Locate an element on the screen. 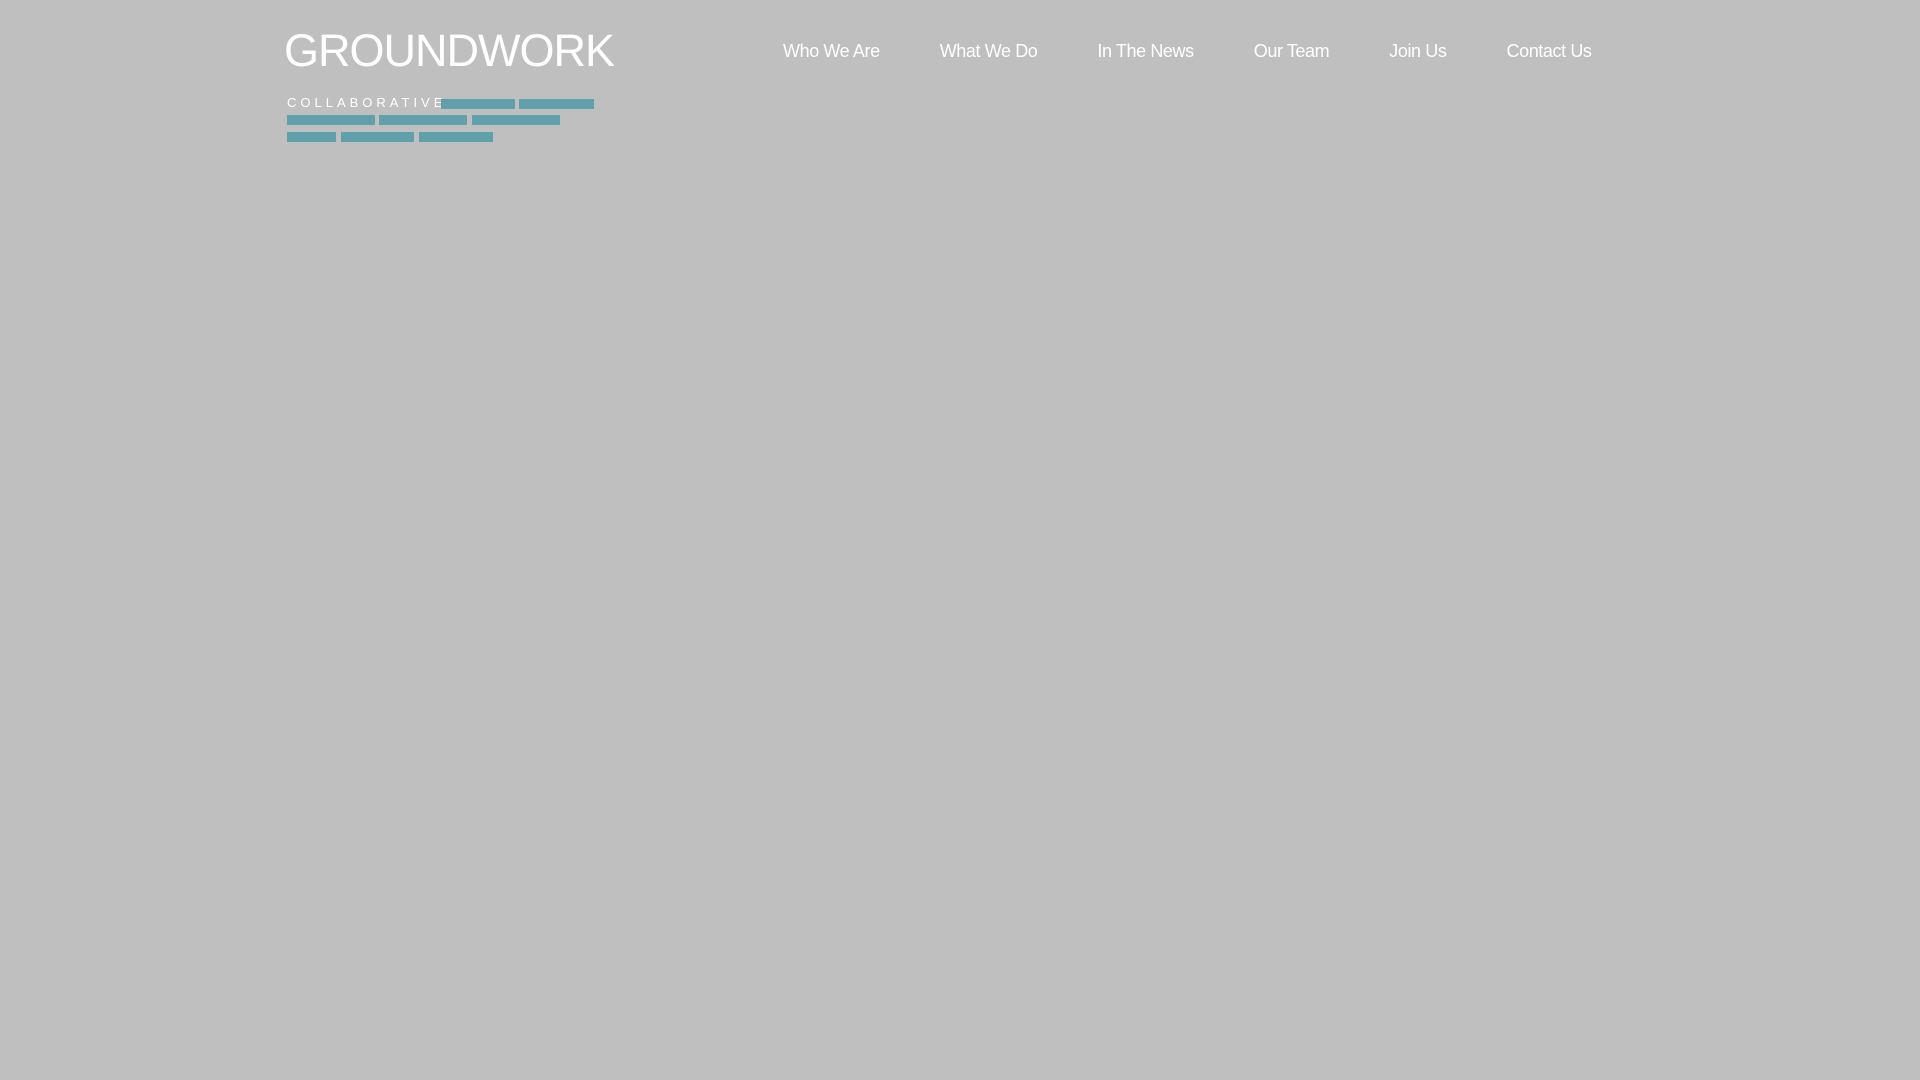 The height and width of the screenshot is (1080, 1920). logo-wordmark: GROUNDWORK is located at coordinates (449, 50).